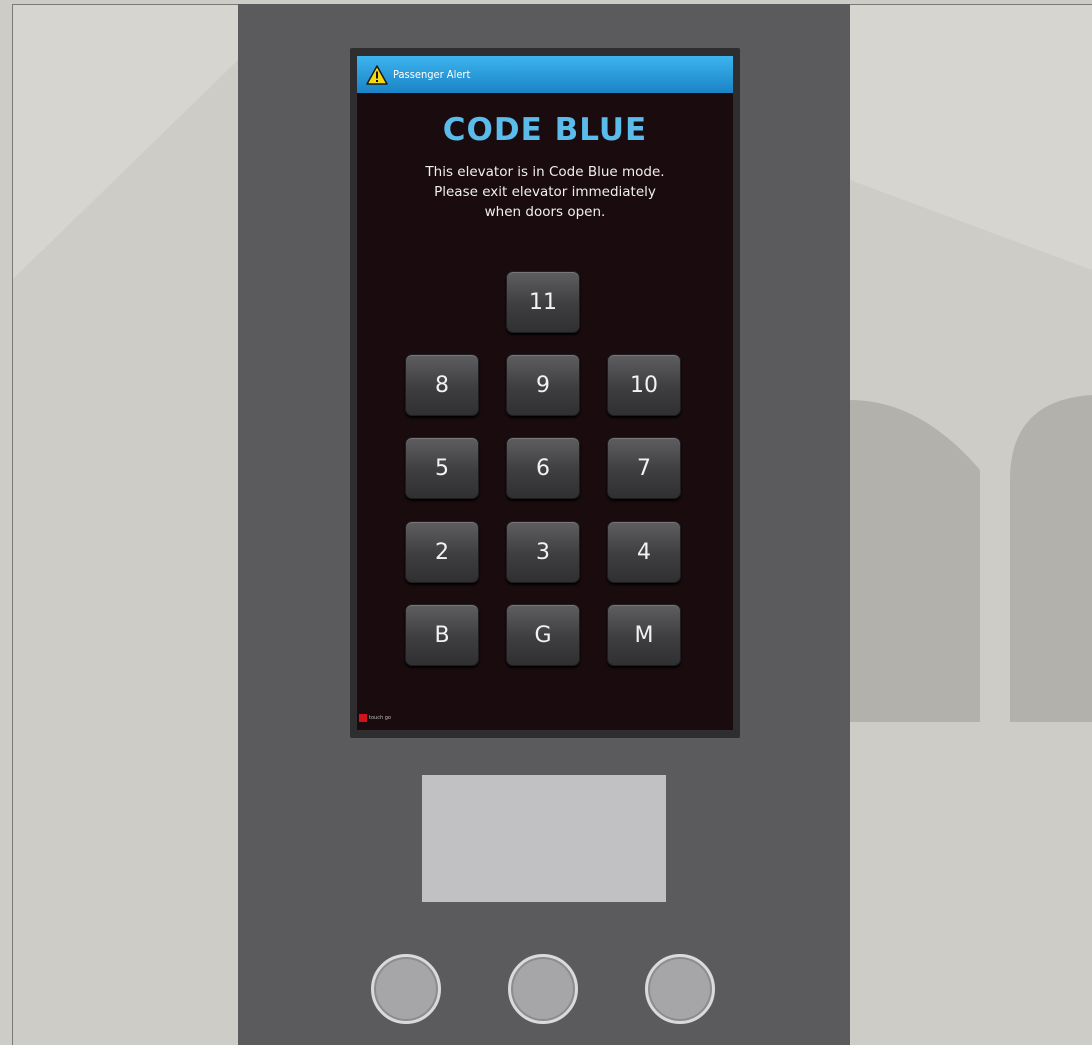  What do you see at coordinates (543, 552) in the screenshot?
I see `floor-key: 3` at bounding box center [543, 552].